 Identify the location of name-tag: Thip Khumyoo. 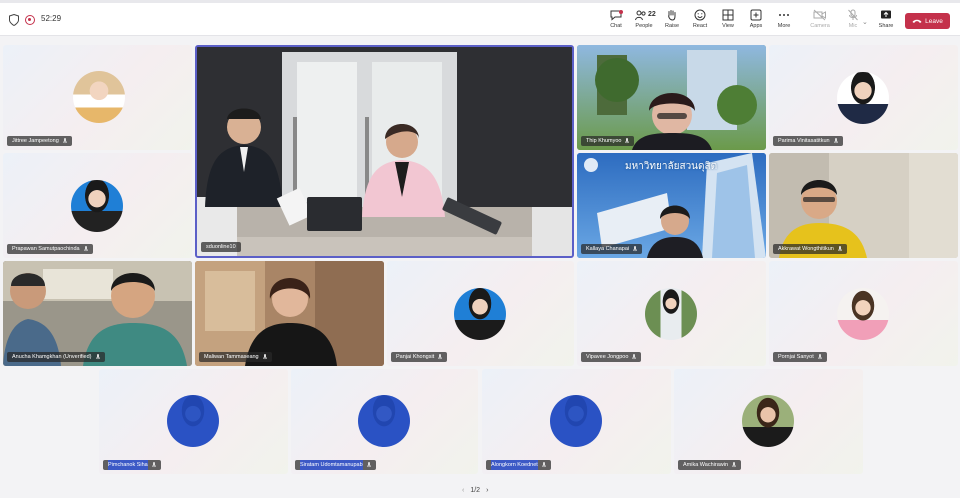
(608, 141).